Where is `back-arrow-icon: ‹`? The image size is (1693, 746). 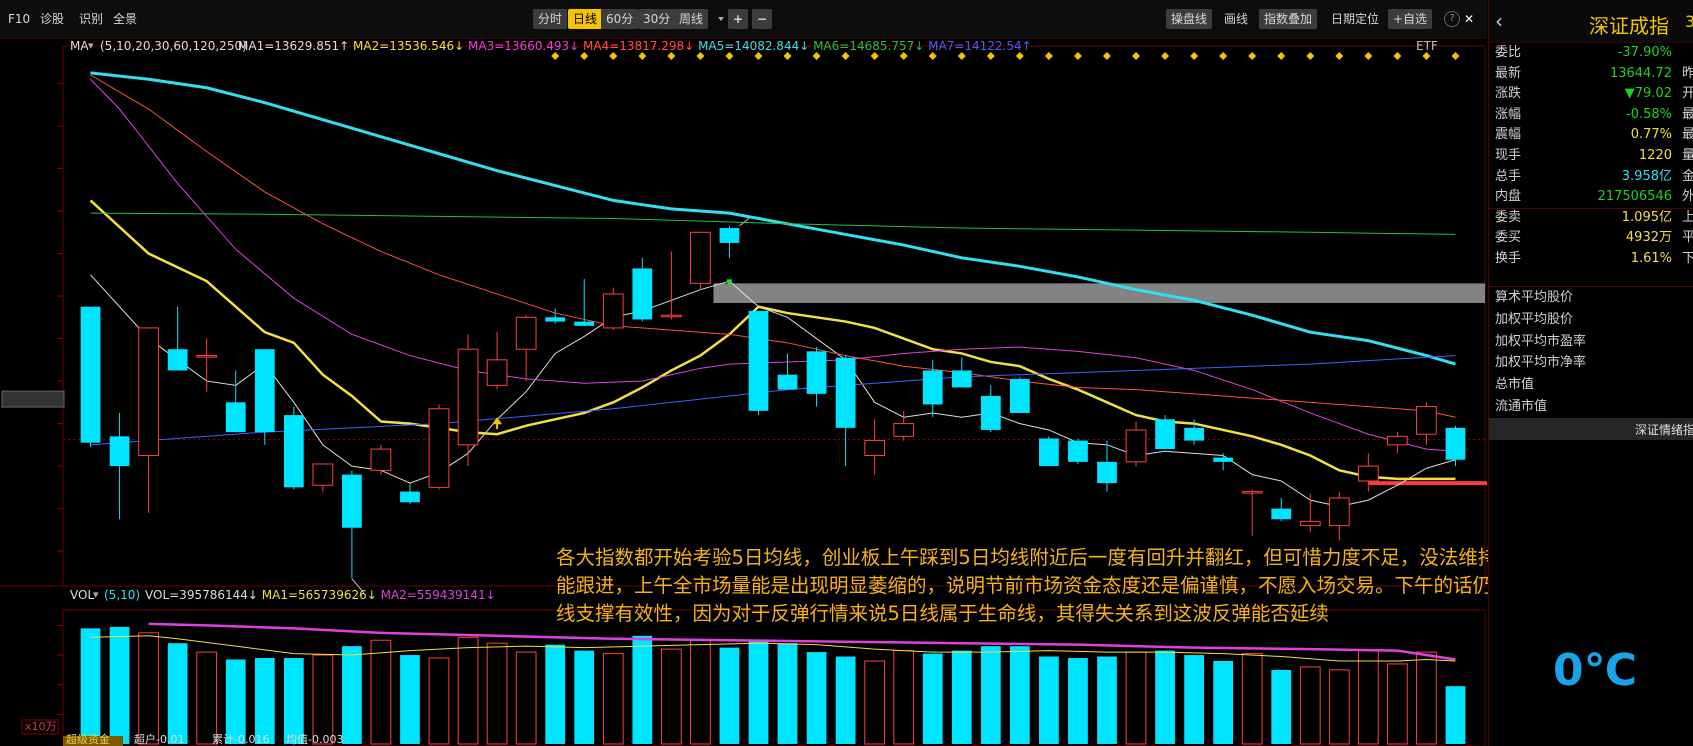
back-arrow-icon: ‹ is located at coordinates (1499, 21).